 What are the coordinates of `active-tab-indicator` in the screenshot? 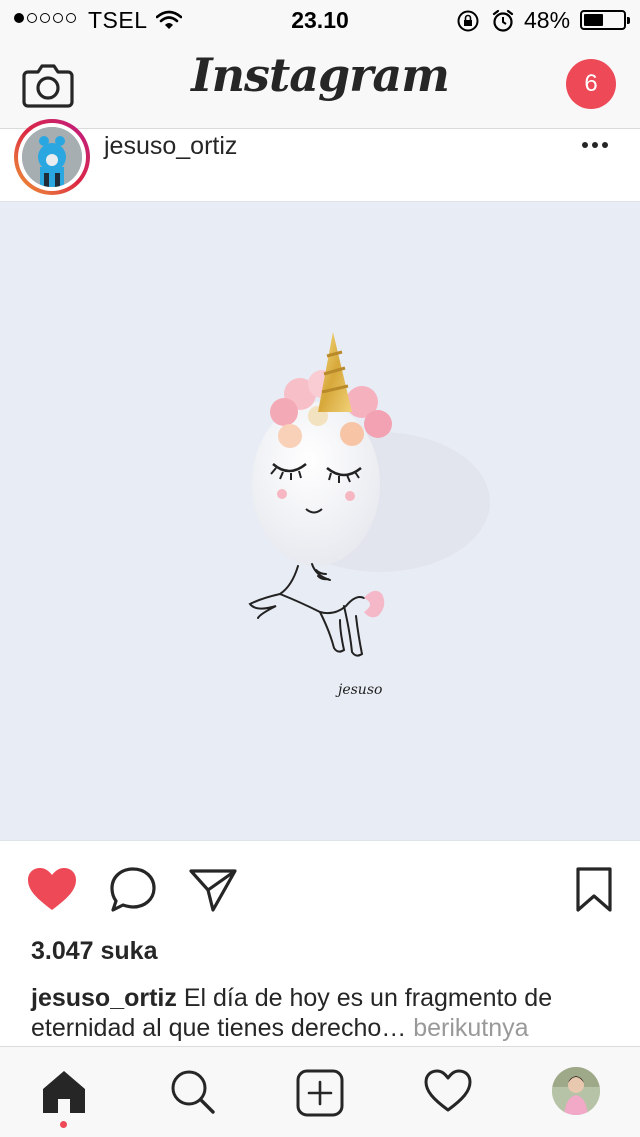 It's located at (63, 1124).